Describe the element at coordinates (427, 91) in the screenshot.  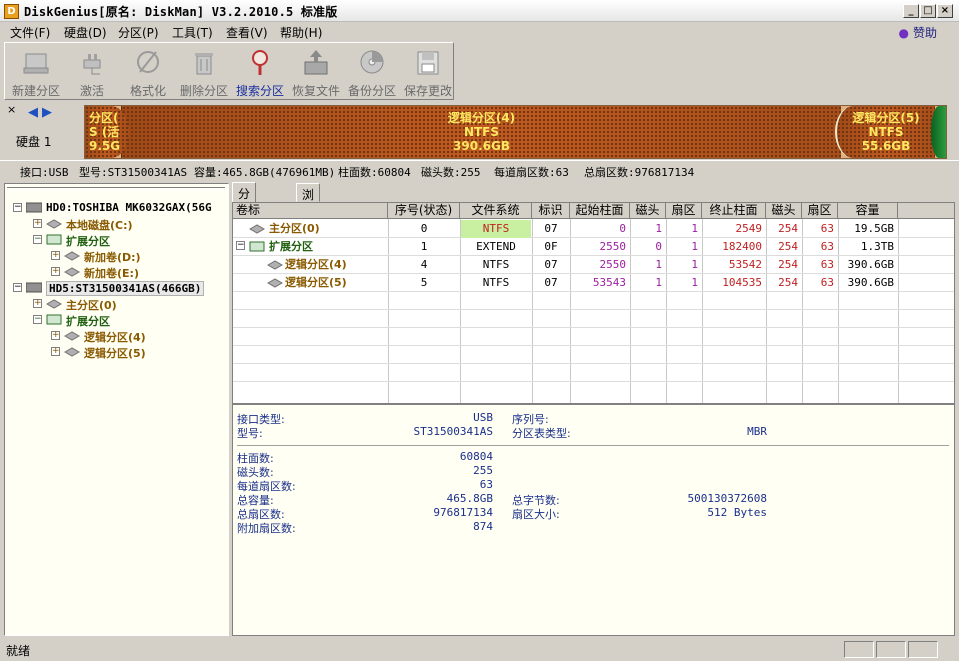
I see `save-changes-label: 保存更改` at that location.